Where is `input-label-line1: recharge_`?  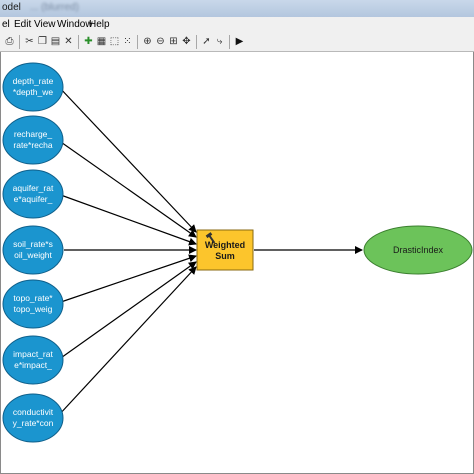 input-label-line1: recharge_ is located at coordinates (33, 134).